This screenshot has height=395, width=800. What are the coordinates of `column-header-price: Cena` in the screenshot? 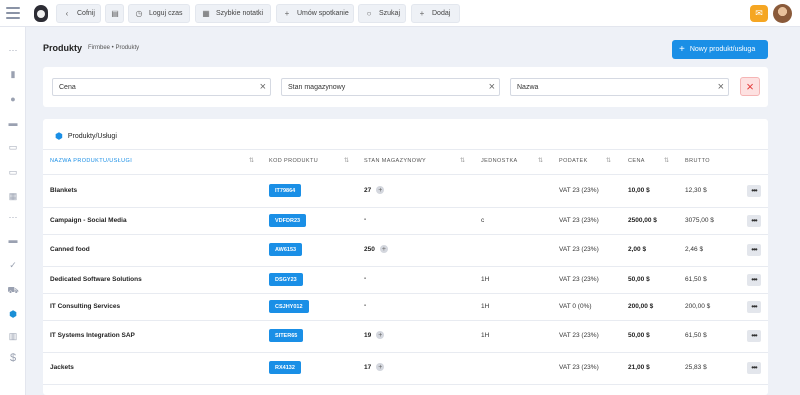 It's located at (636, 161).